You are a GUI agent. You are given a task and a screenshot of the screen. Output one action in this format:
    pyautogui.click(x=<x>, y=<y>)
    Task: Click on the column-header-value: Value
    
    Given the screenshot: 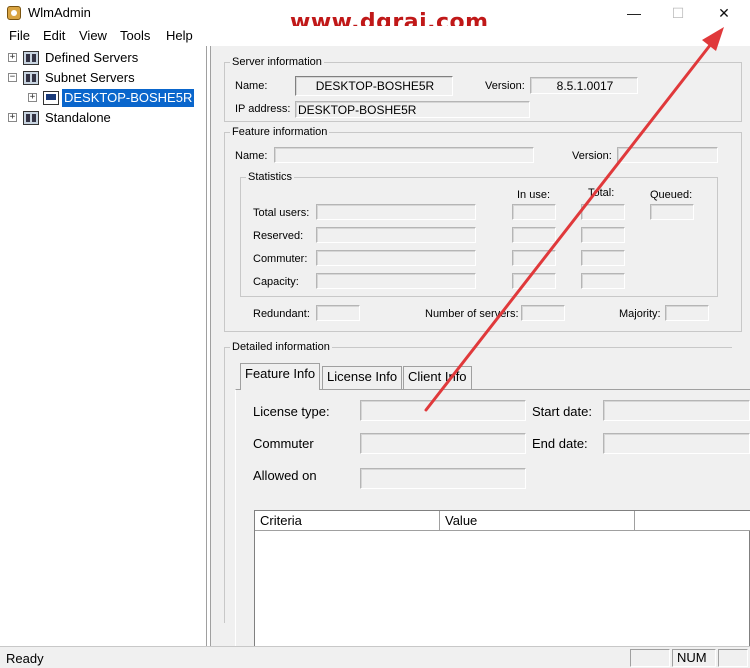 What is the action you would take?
    pyautogui.click(x=537, y=521)
    